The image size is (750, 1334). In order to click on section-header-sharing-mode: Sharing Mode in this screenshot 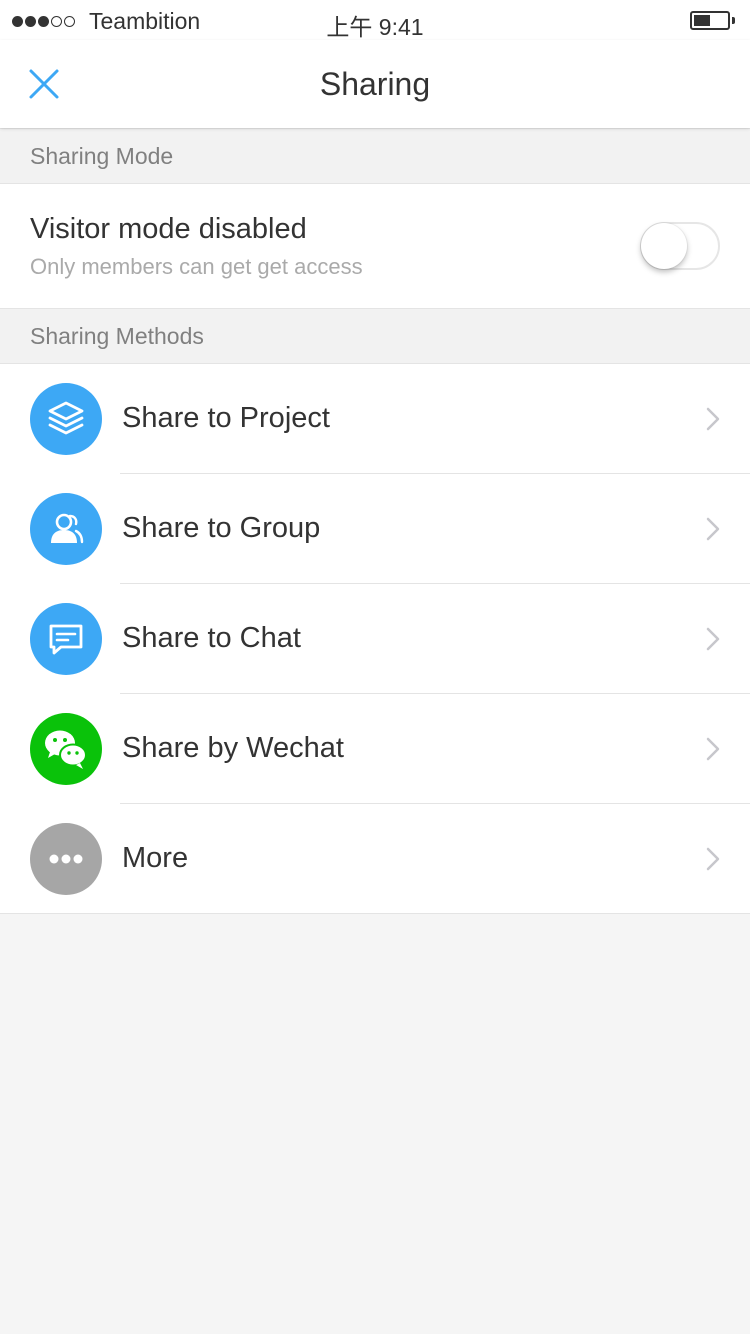, I will do `click(375, 156)`.